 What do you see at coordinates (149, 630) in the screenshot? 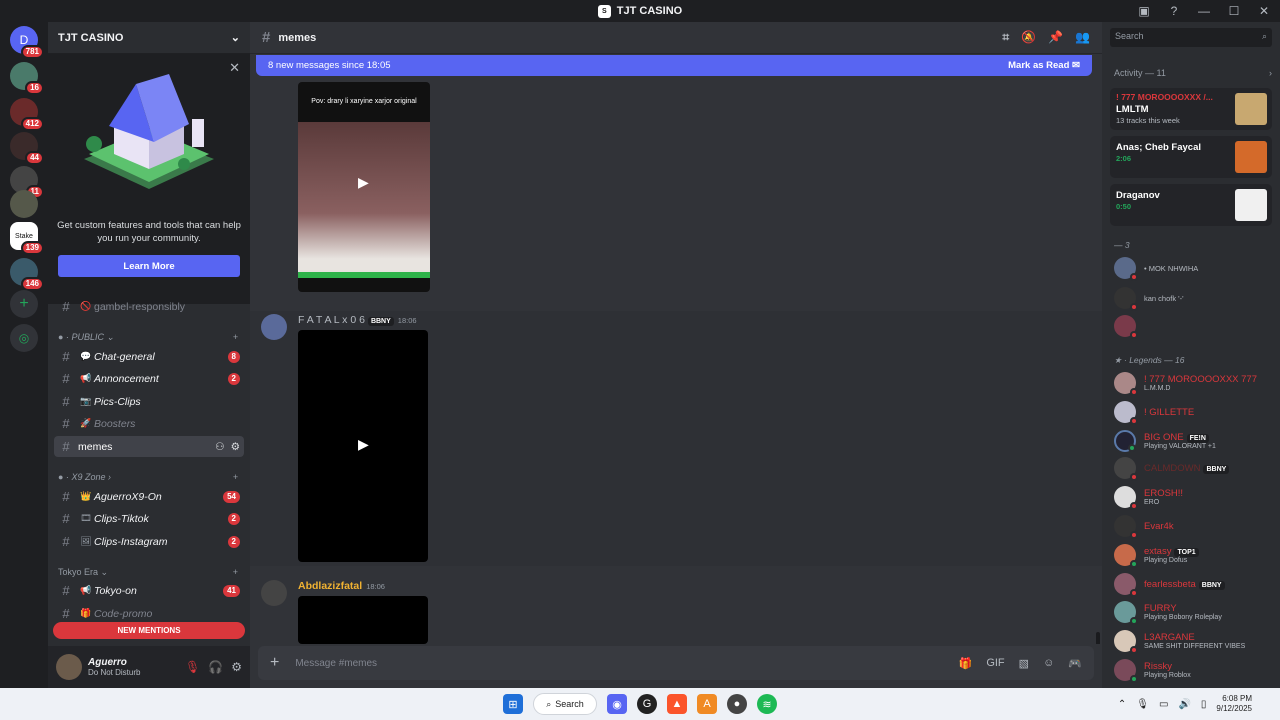
I see `new-mentions-button: NEW MENTIONS` at bounding box center [149, 630].